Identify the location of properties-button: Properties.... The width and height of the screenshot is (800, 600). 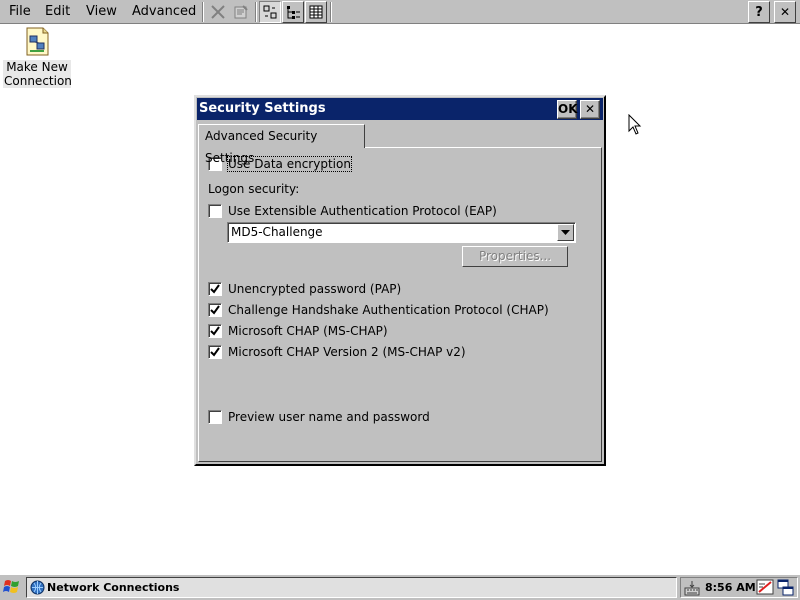
(515, 256).